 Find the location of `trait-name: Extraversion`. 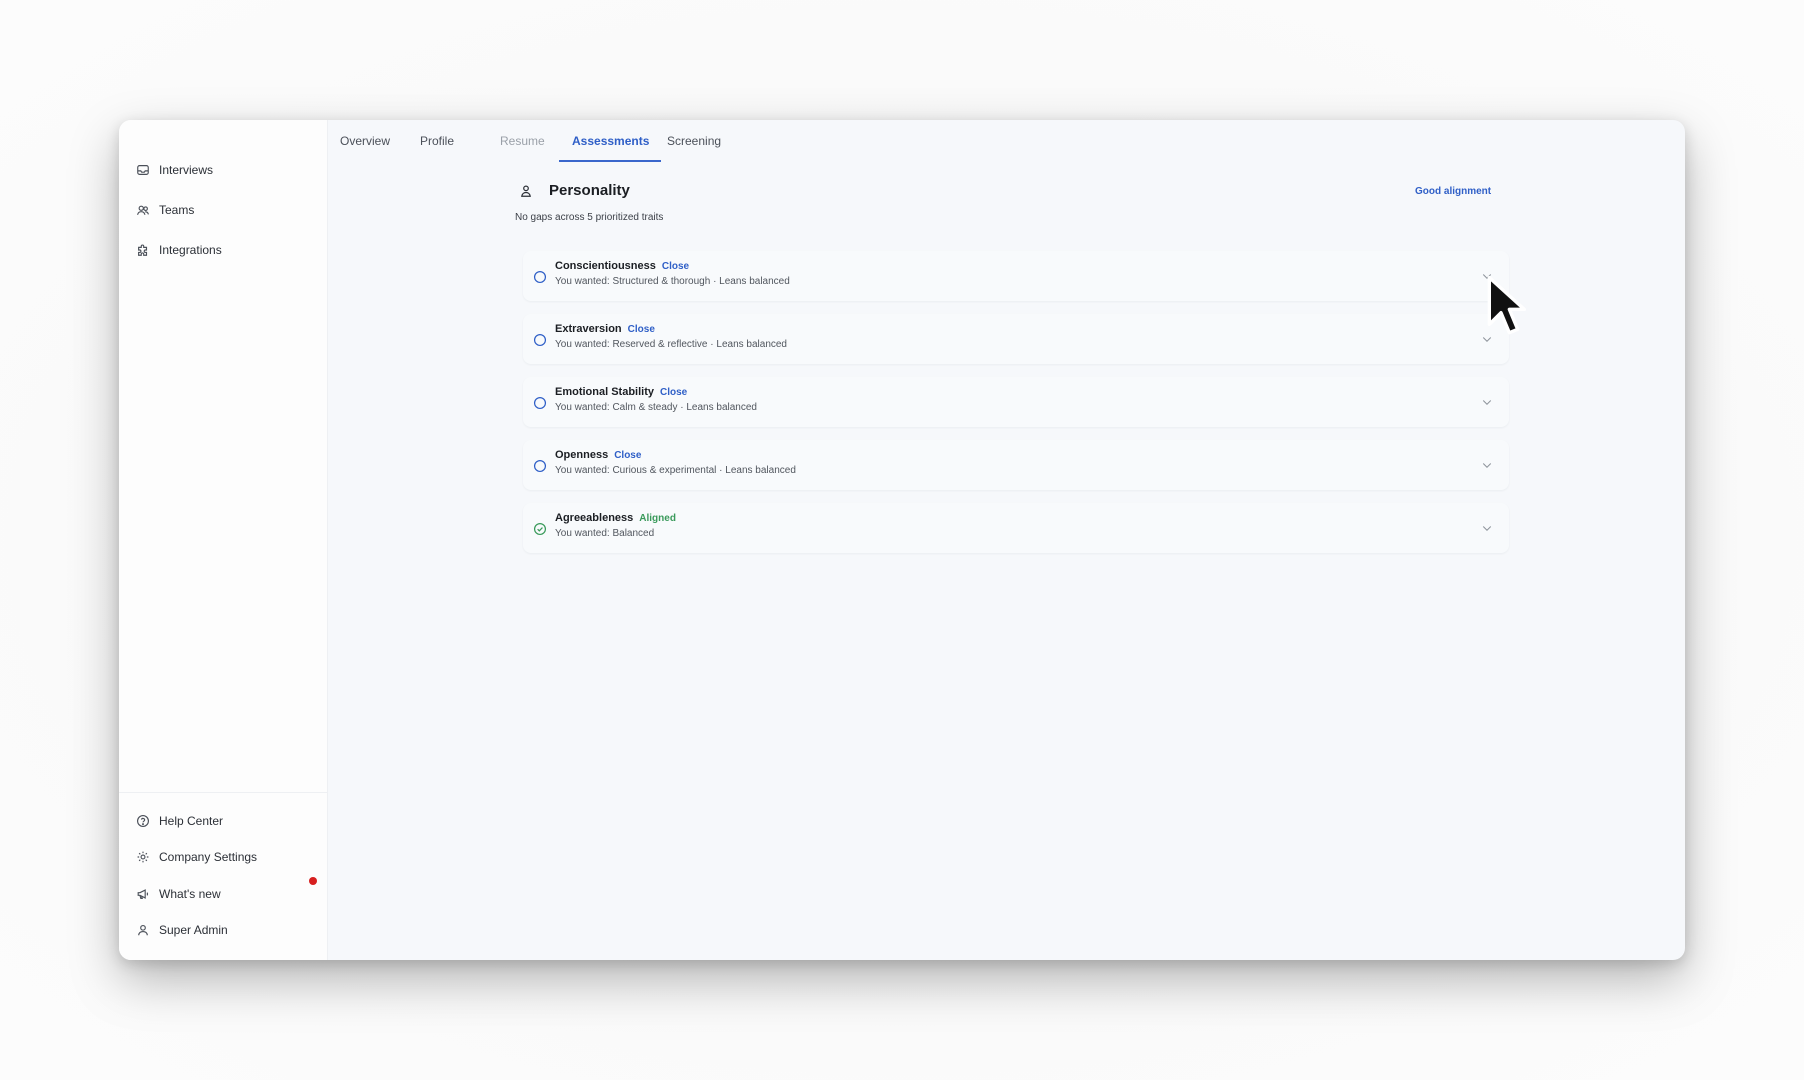

trait-name: Extraversion is located at coordinates (588, 329).